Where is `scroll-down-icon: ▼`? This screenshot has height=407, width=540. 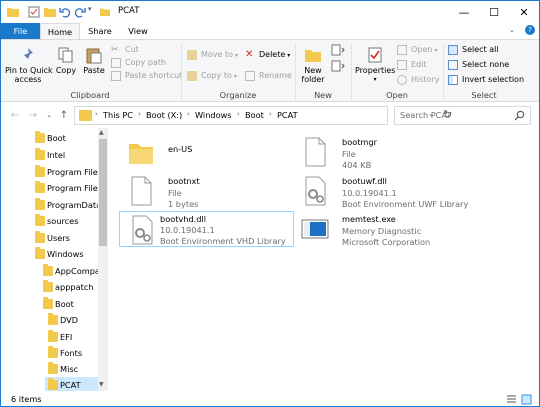
scroll-down-icon: ▼ is located at coordinates (101, 384).